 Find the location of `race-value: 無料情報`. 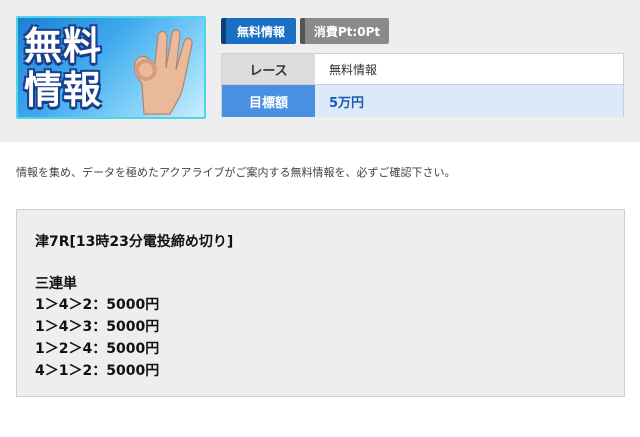

race-value: 無料情報 is located at coordinates (469, 69).